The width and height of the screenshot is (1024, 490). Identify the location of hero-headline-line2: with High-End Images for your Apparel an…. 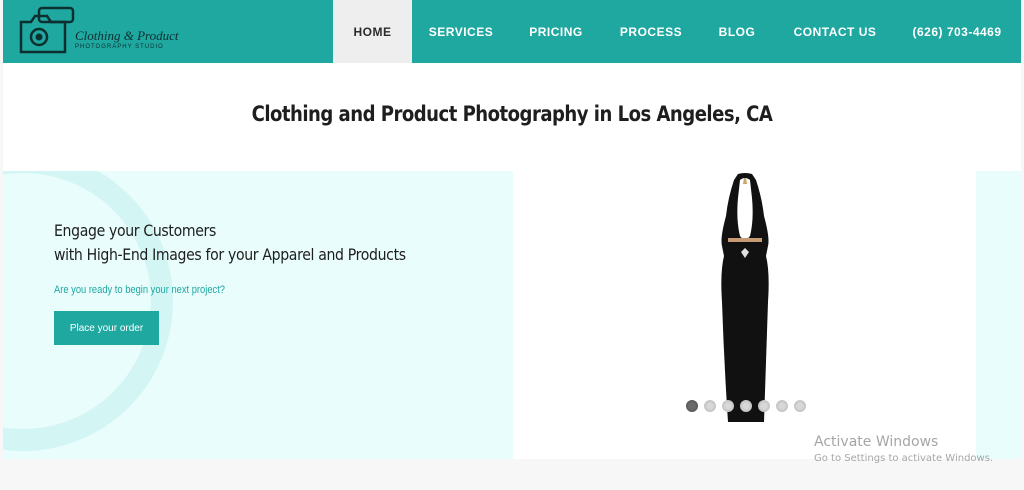
(230, 254).